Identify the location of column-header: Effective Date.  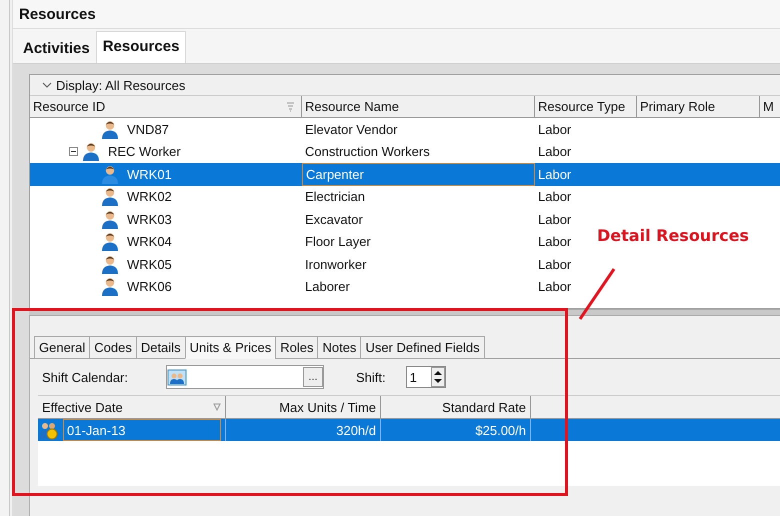
(82, 407).